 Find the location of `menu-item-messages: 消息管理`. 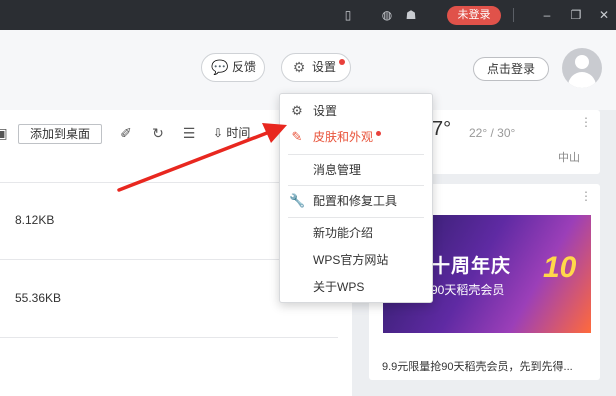

menu-item-messages: 消息管理 is located at coordinates (356, 170).